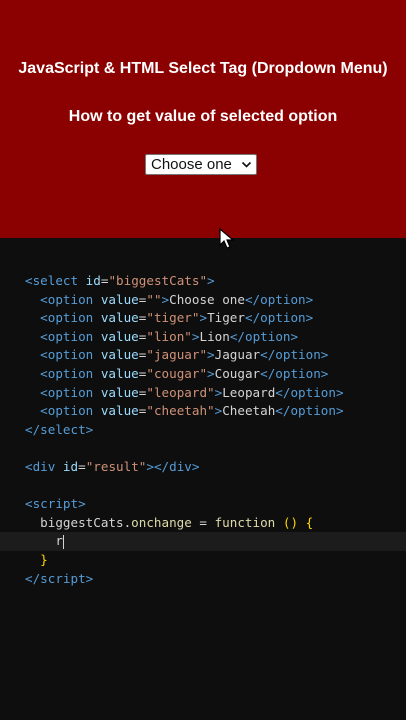  I want to click on biggest-cats-select: Choose one, so click(201, 164).